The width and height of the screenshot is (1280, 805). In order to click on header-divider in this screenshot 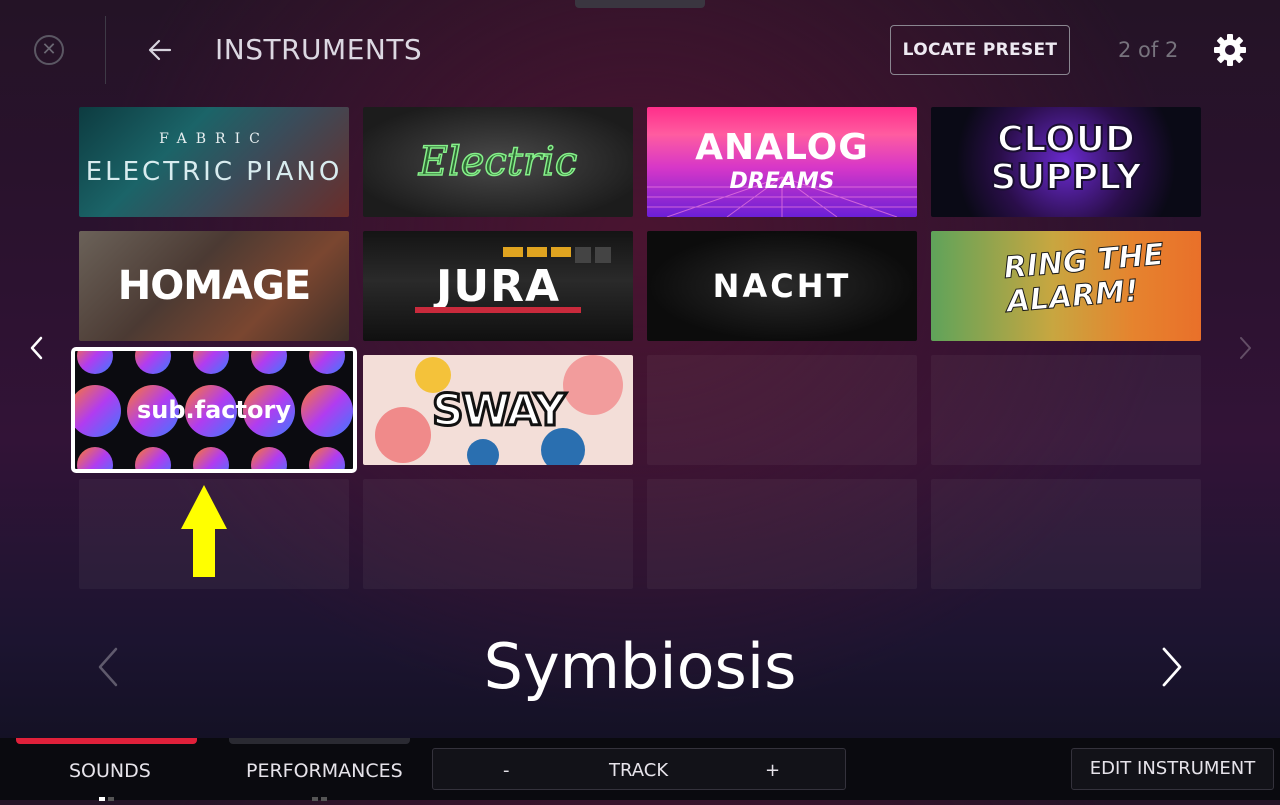, I will do `click(105, 50)`.